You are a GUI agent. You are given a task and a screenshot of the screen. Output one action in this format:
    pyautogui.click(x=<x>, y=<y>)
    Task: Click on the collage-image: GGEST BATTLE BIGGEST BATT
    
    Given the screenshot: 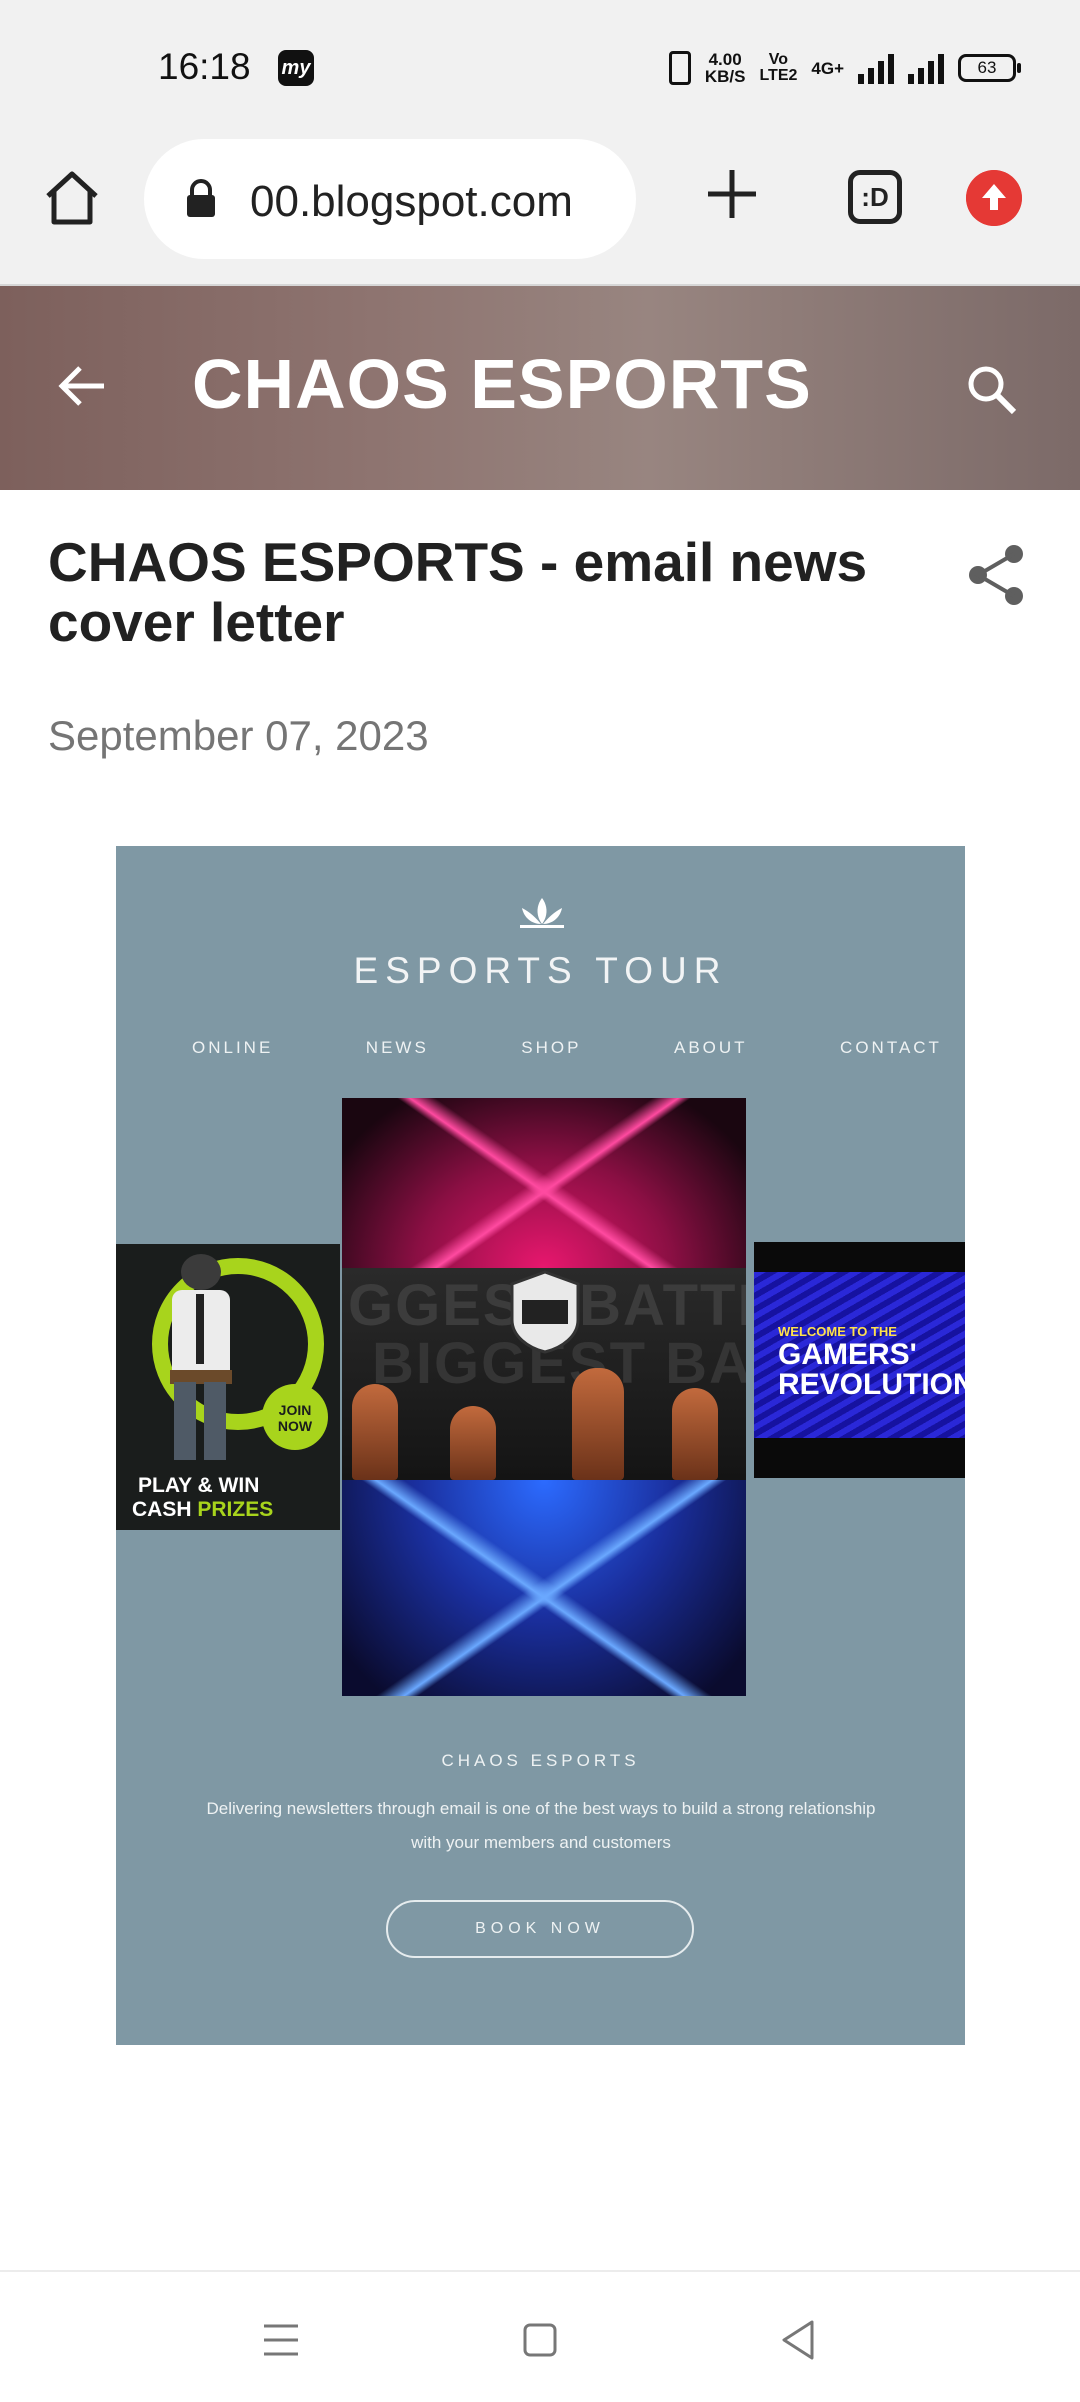 What is the action you would take?
    pyautogui.click(x=544, y=1397)
    